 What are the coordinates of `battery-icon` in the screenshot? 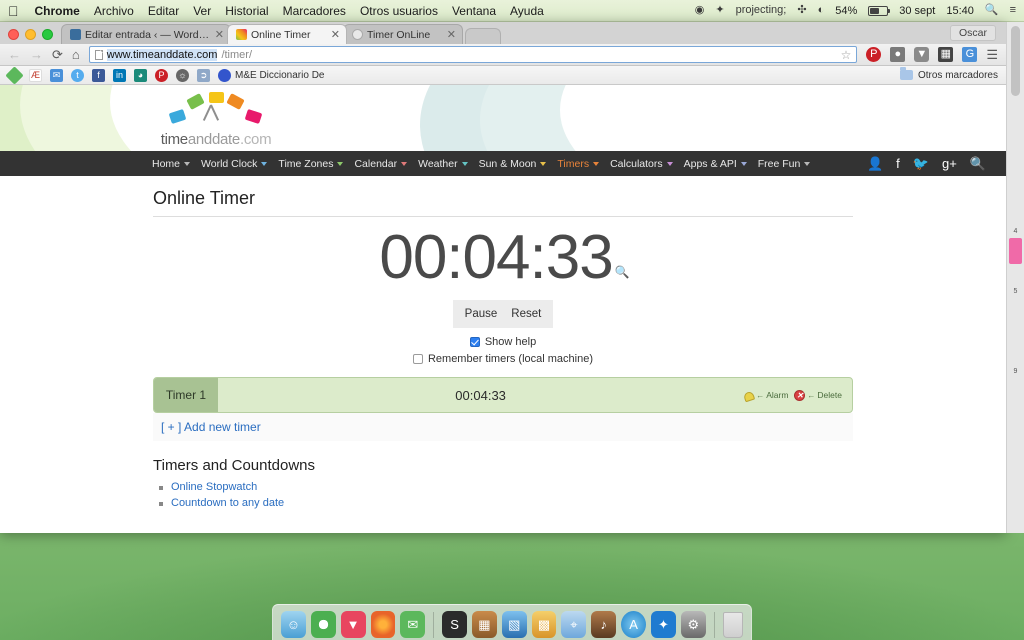 It's located at (879, 10).